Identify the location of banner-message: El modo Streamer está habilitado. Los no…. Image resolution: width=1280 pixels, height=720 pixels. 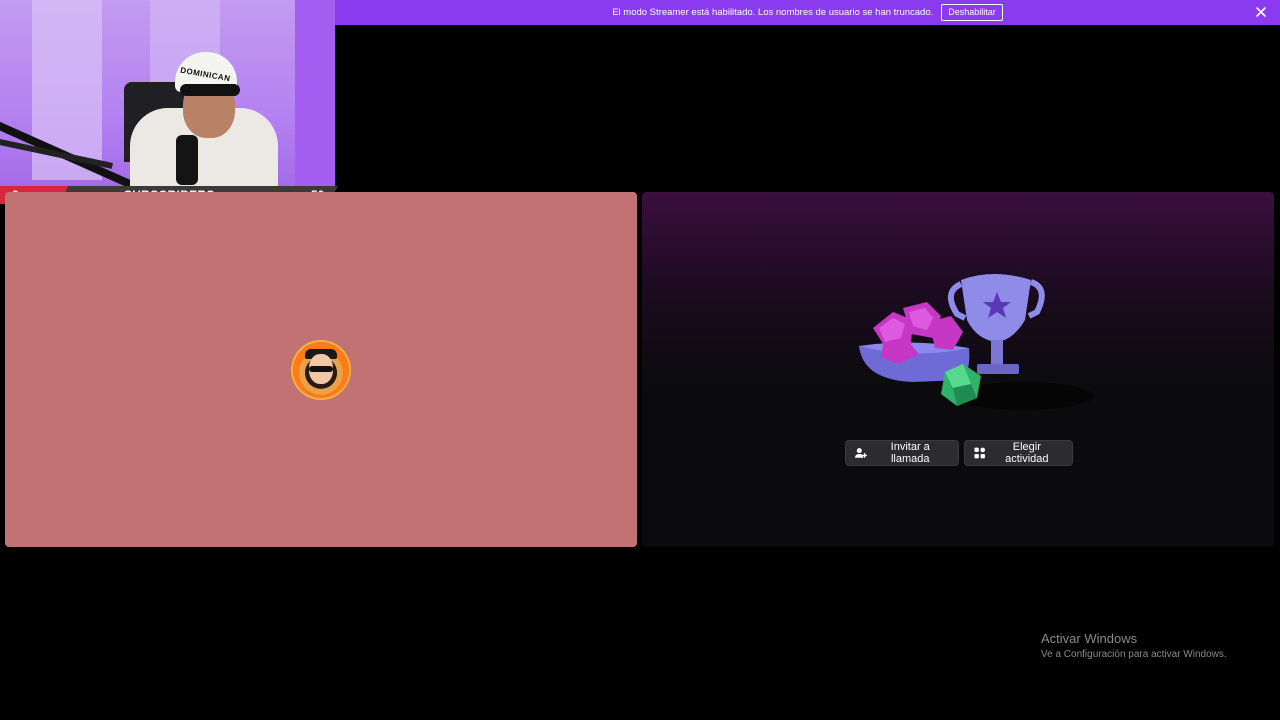
(773, 12).